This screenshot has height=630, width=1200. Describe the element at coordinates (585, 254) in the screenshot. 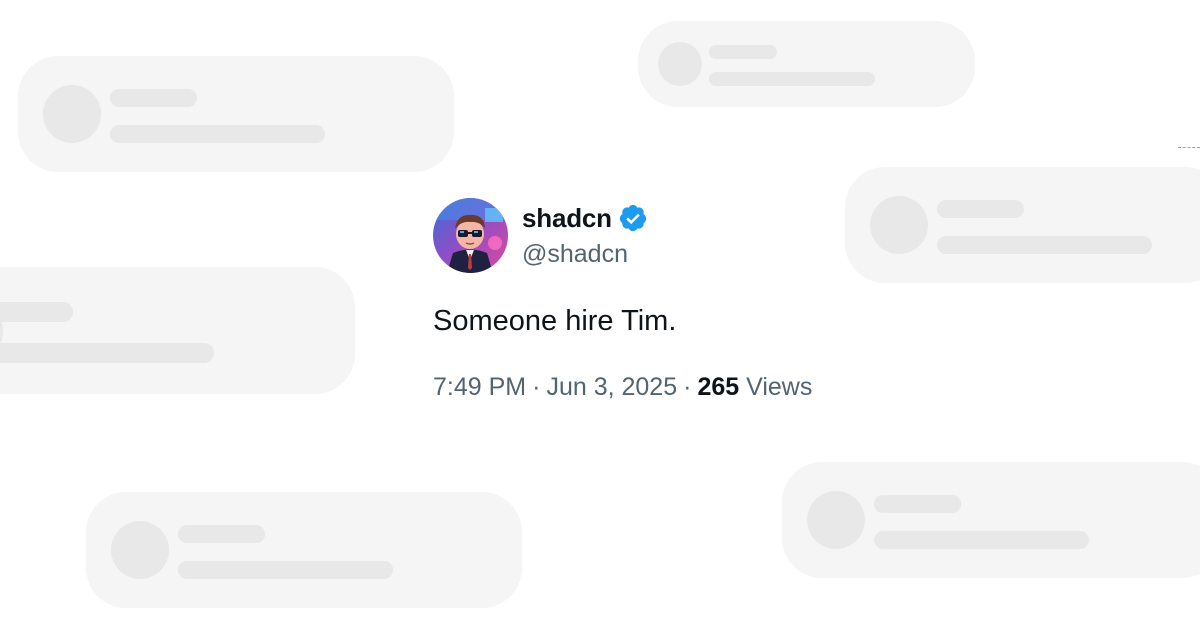

I see `user-handle: @shadcn` at that location.